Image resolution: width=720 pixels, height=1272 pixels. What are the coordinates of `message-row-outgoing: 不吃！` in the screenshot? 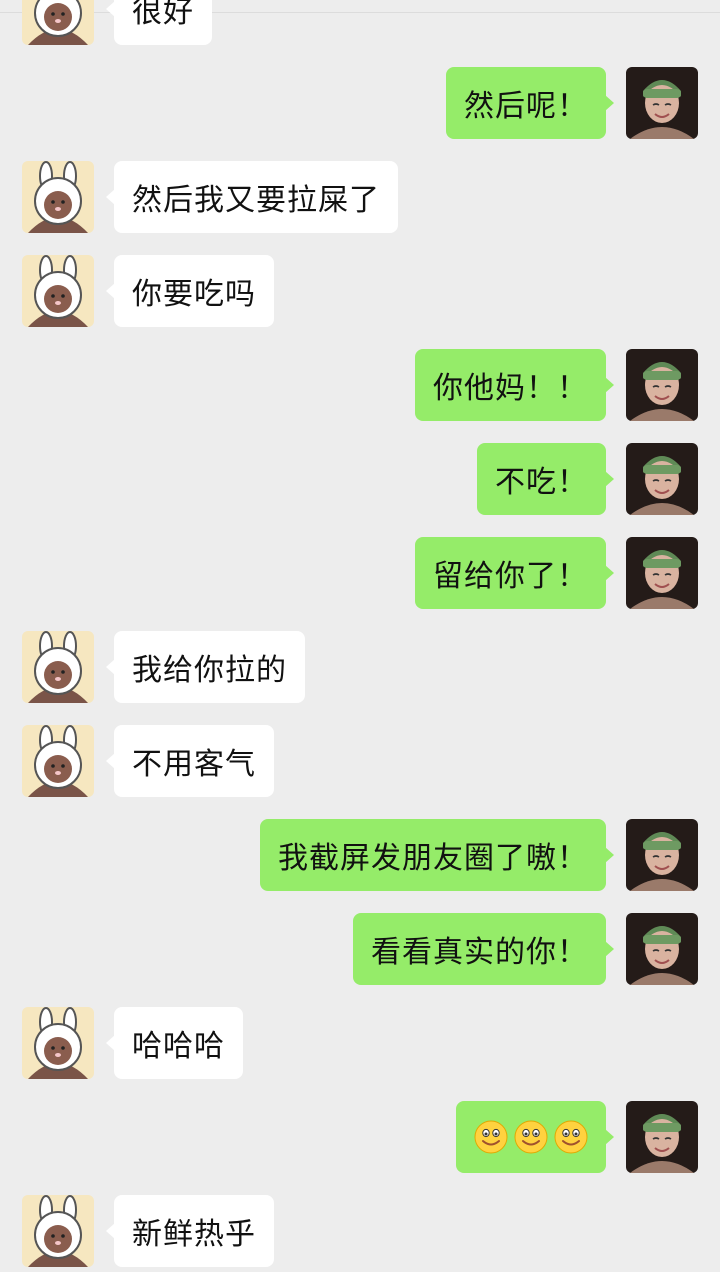 It's located at (360, 479).